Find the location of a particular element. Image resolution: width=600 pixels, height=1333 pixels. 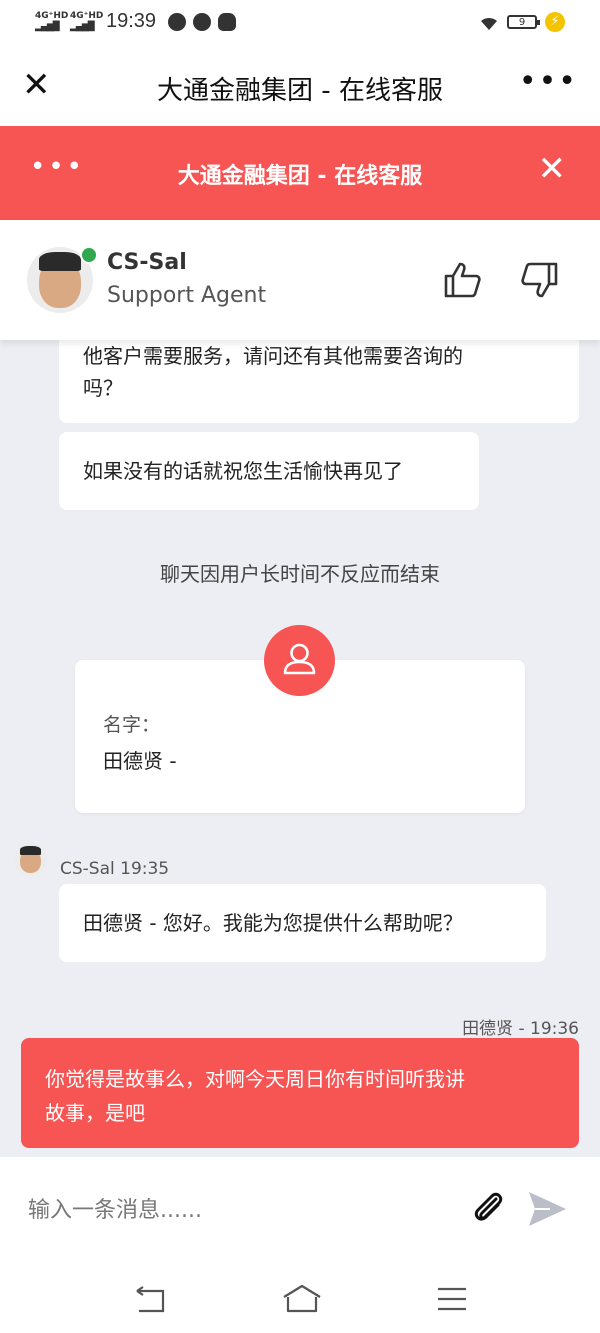

thumbs-up-icon is located at coordinates (462, 280).